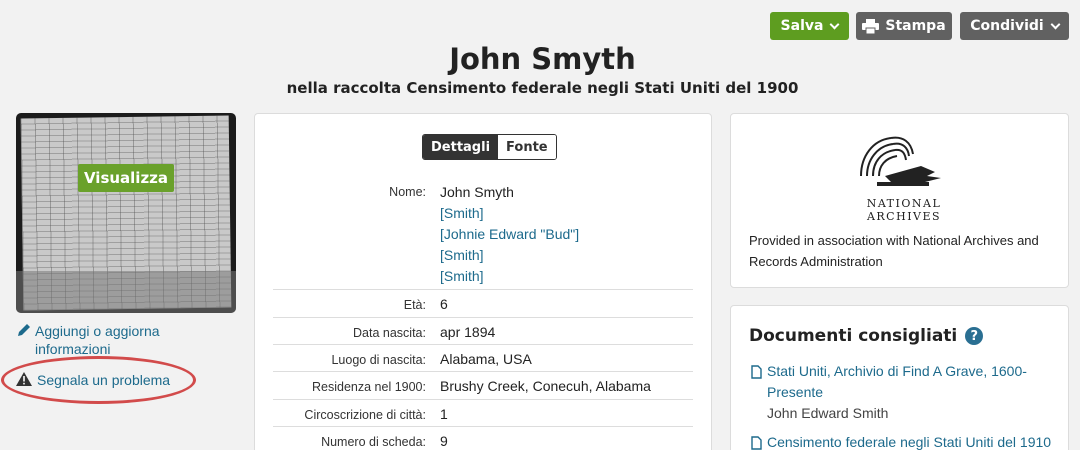 The height and width of the screenshot is (450, 1080). What do you see at coordinates (97, 340) in the screenshot?
I see `edit-info-label: Aggiungi o aggiorna informazioni` at bounding box center [97, 340].